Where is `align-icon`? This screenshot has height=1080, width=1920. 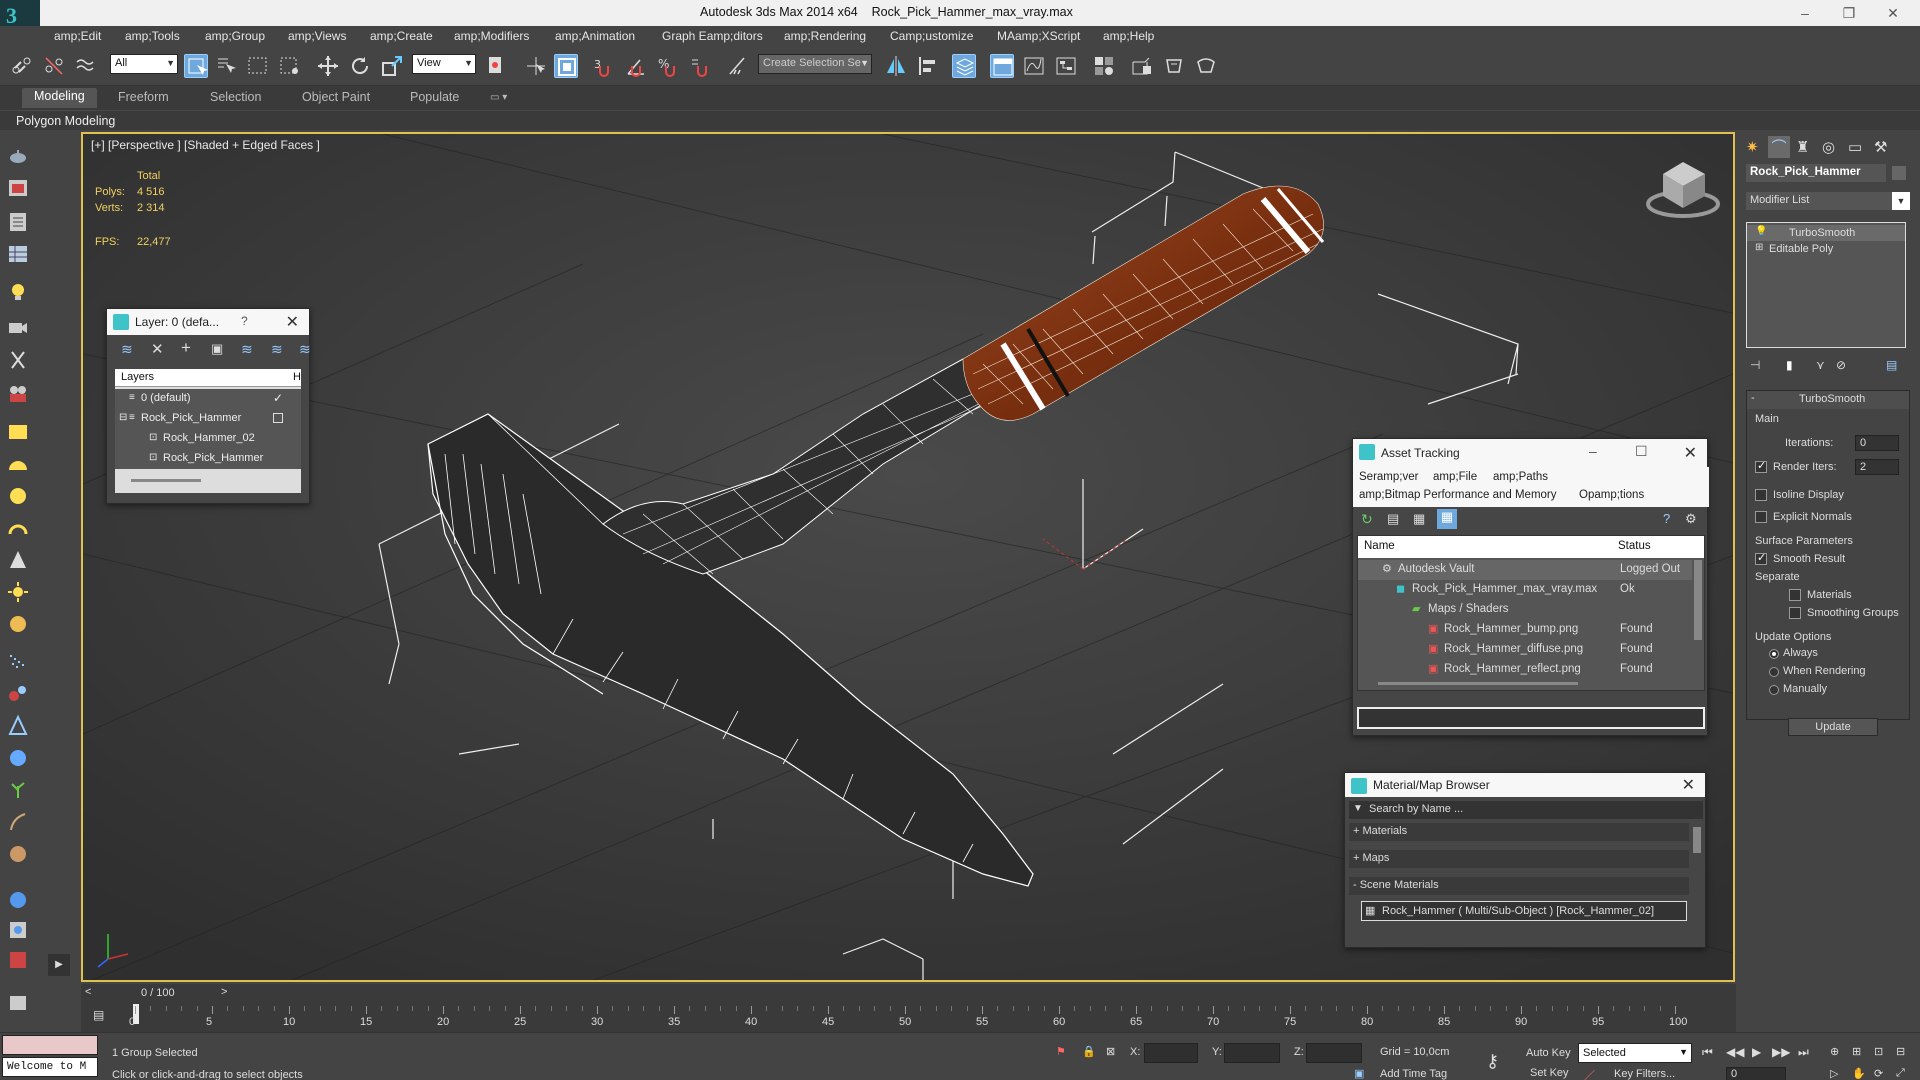 align-icon is located at coordinates (928, 66).